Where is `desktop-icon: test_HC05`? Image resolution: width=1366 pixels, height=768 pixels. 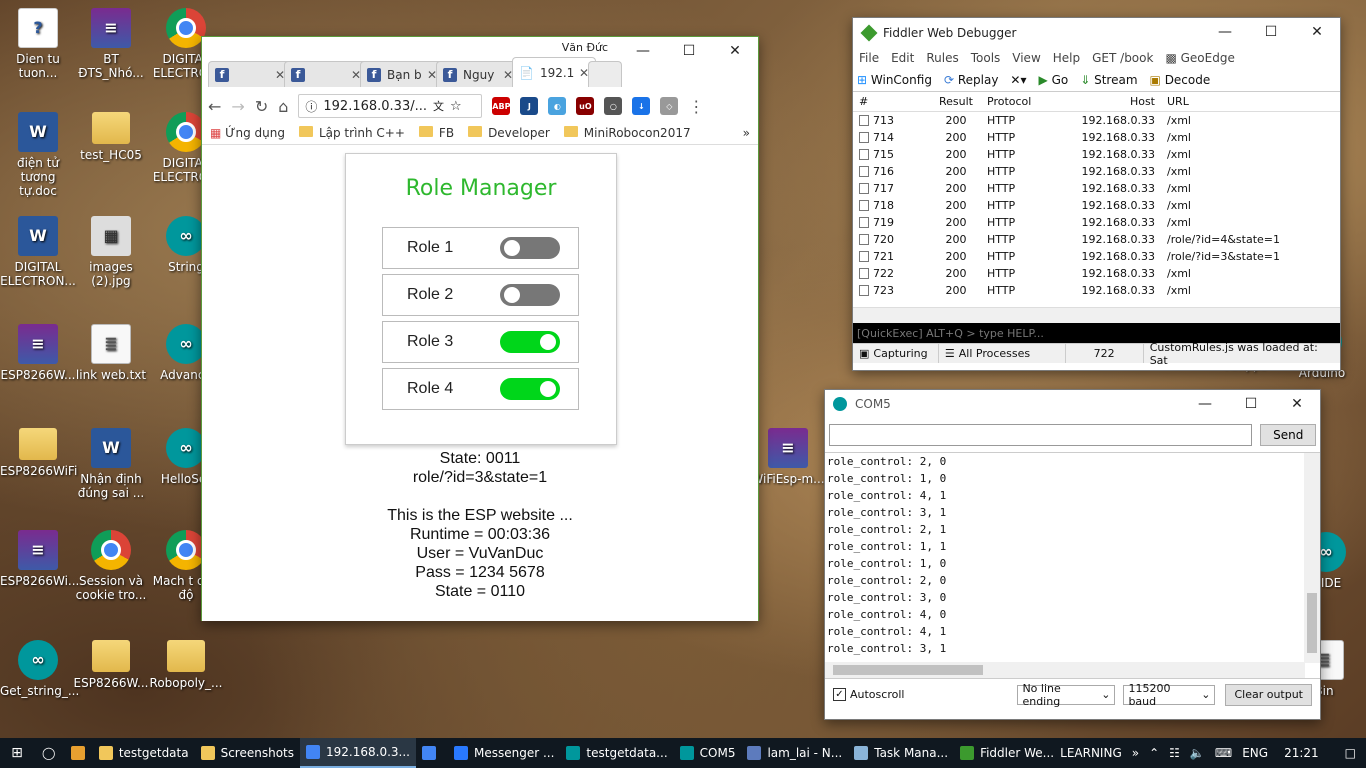
desktop-icon: test_HC05 is located at coordinates (111, 137).